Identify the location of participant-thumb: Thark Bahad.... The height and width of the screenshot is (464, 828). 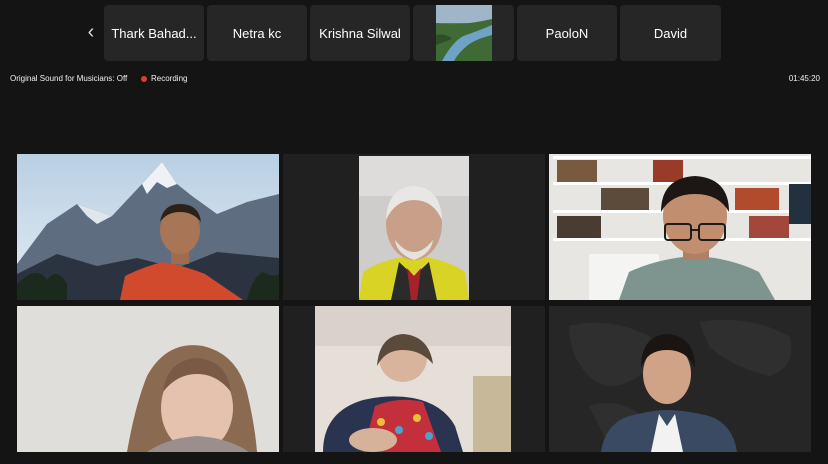
(154, 33).